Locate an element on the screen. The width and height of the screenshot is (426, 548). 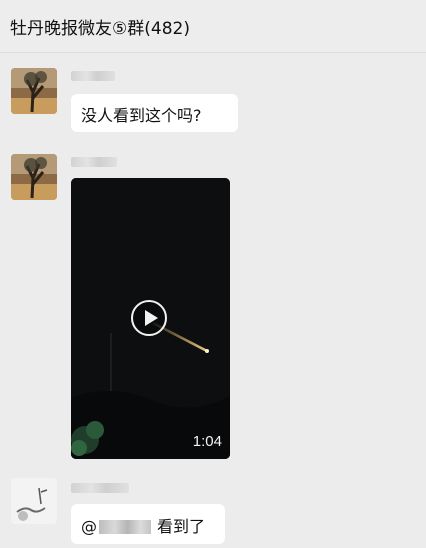
message-text: 看到了 is located at coordinates (181, 526).